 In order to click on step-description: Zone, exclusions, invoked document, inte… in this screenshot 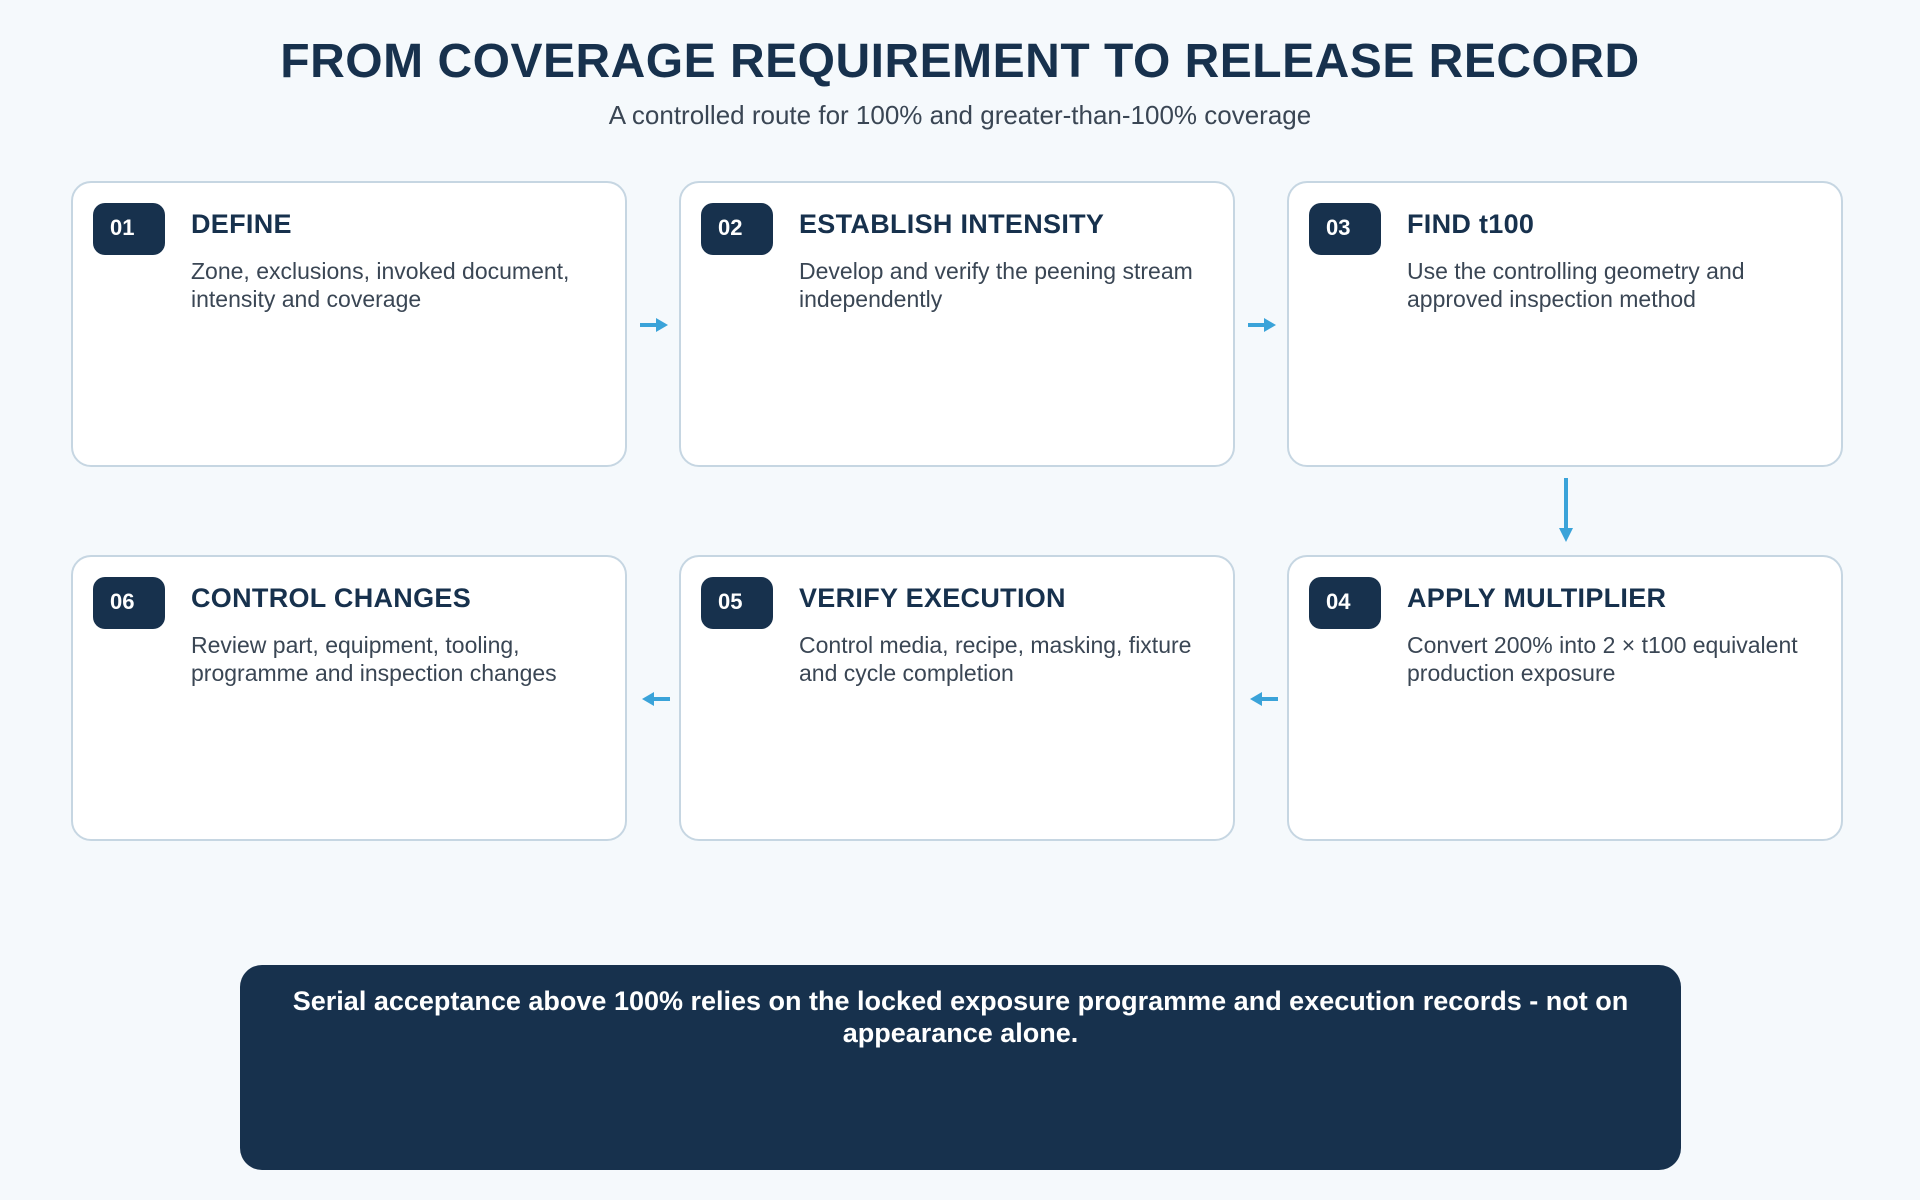, I will do `click(380, 285)`.